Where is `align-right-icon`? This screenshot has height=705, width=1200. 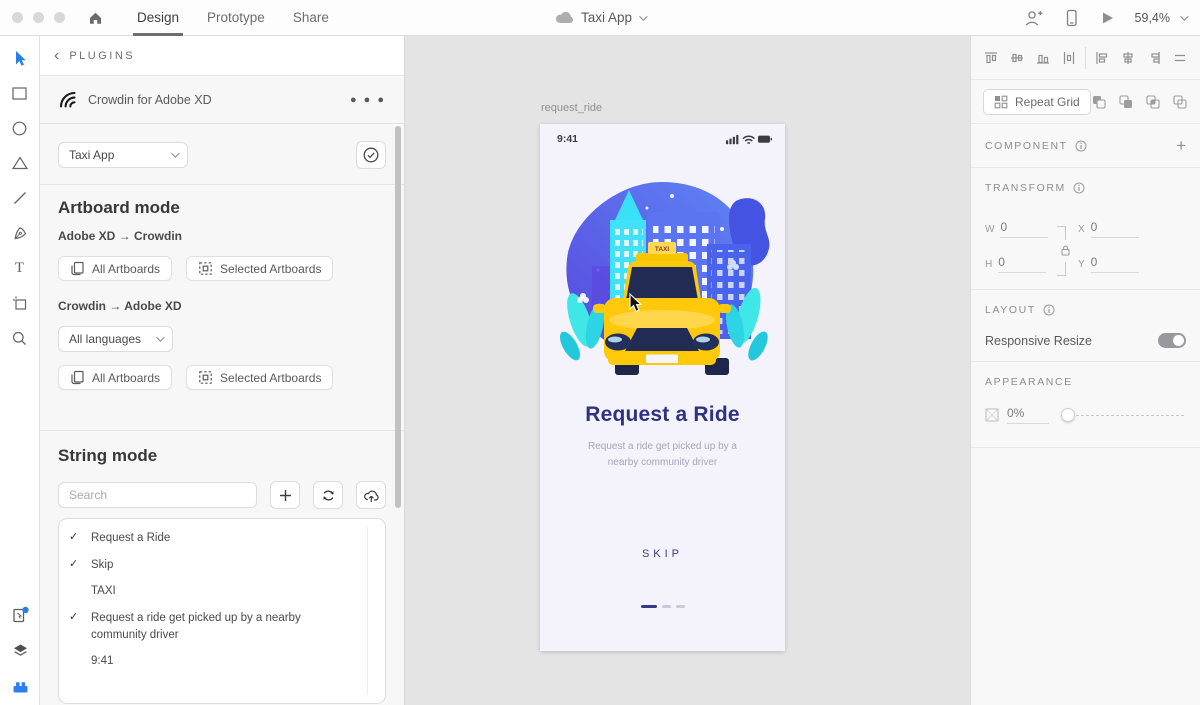 align-right-icon is located at coordinates (1154, 58).